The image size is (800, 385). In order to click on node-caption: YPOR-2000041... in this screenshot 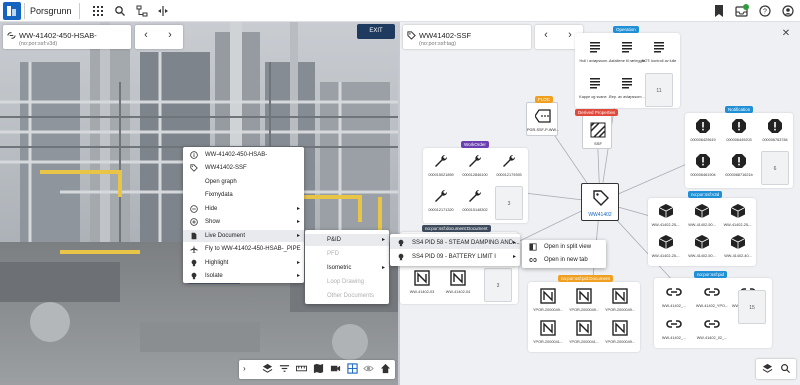, I will do `click(548, 342)`.